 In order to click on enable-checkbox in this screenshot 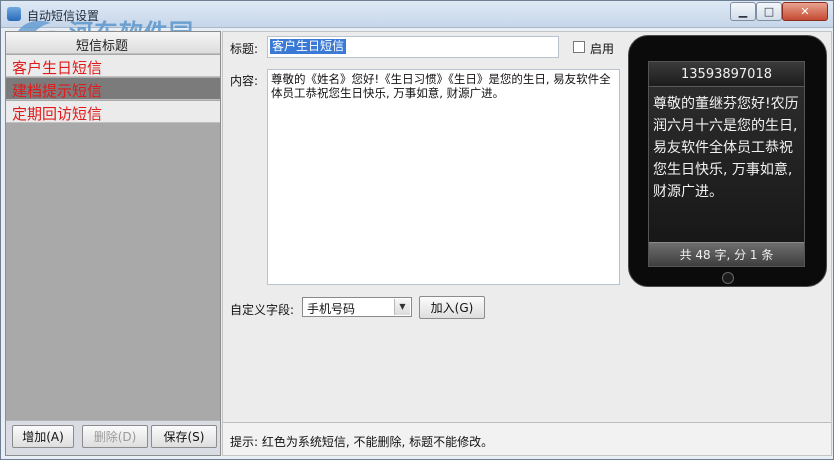, I will do `click(579, 47)`.